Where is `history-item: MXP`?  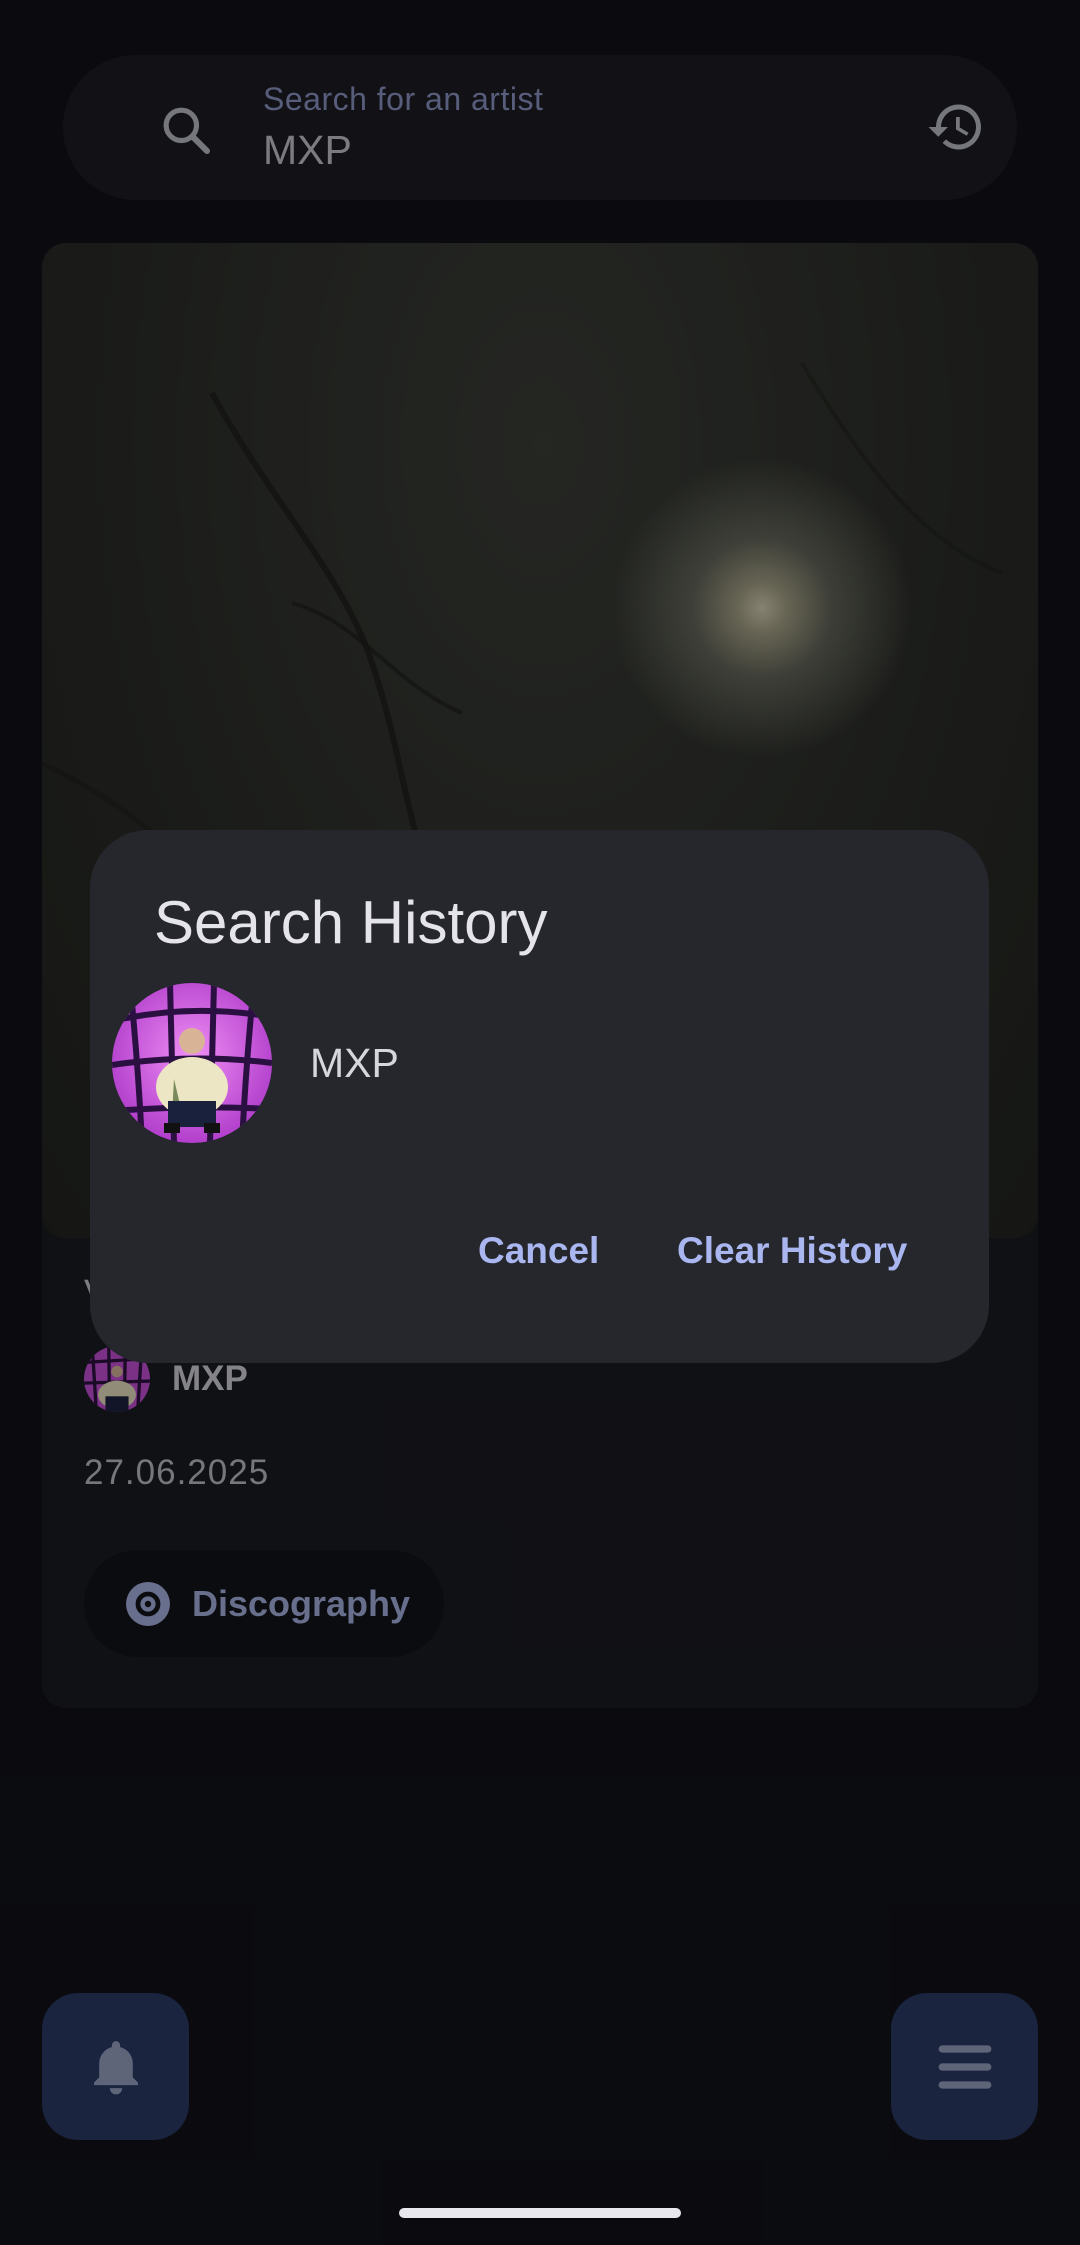 history-item: MXP is located at coordinates (255, 1063).